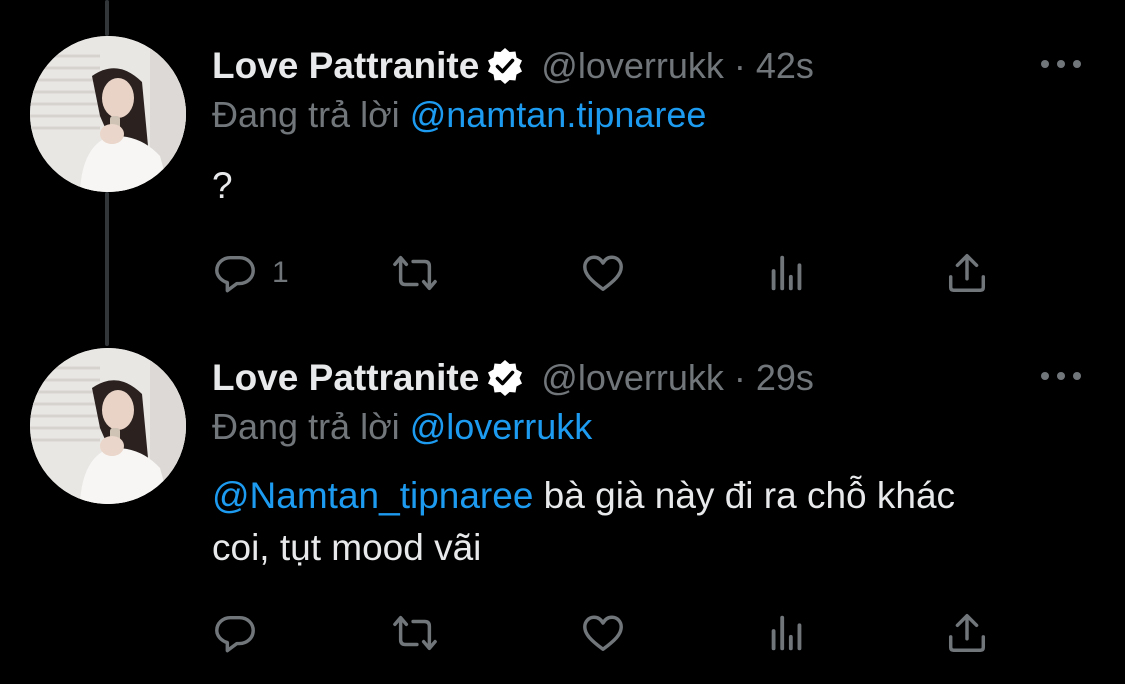 The width and height of the screenshot is (1125, 684). What do you see at coordinates (785, 66) in the screenshot?
I see `tweet-timestamp: 42s` at bounding box center [785, 66].